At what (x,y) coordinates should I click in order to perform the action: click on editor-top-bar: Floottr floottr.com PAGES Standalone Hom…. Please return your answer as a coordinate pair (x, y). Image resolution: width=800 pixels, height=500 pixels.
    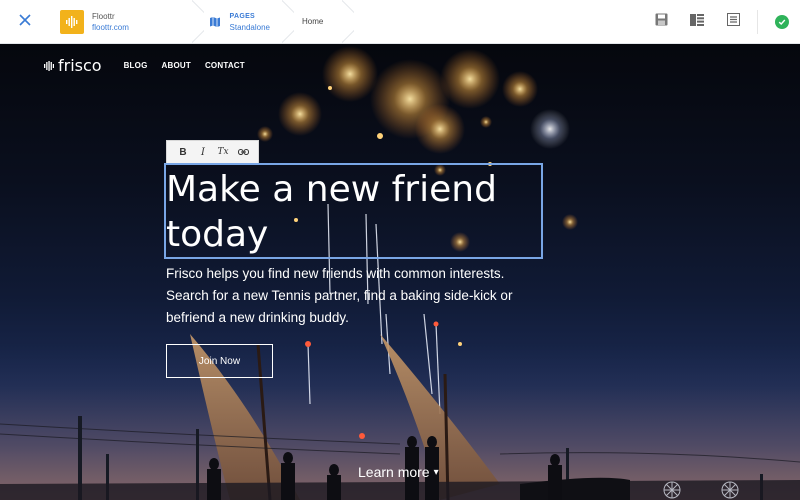
    Looking at the image, I should click on (400, 22).